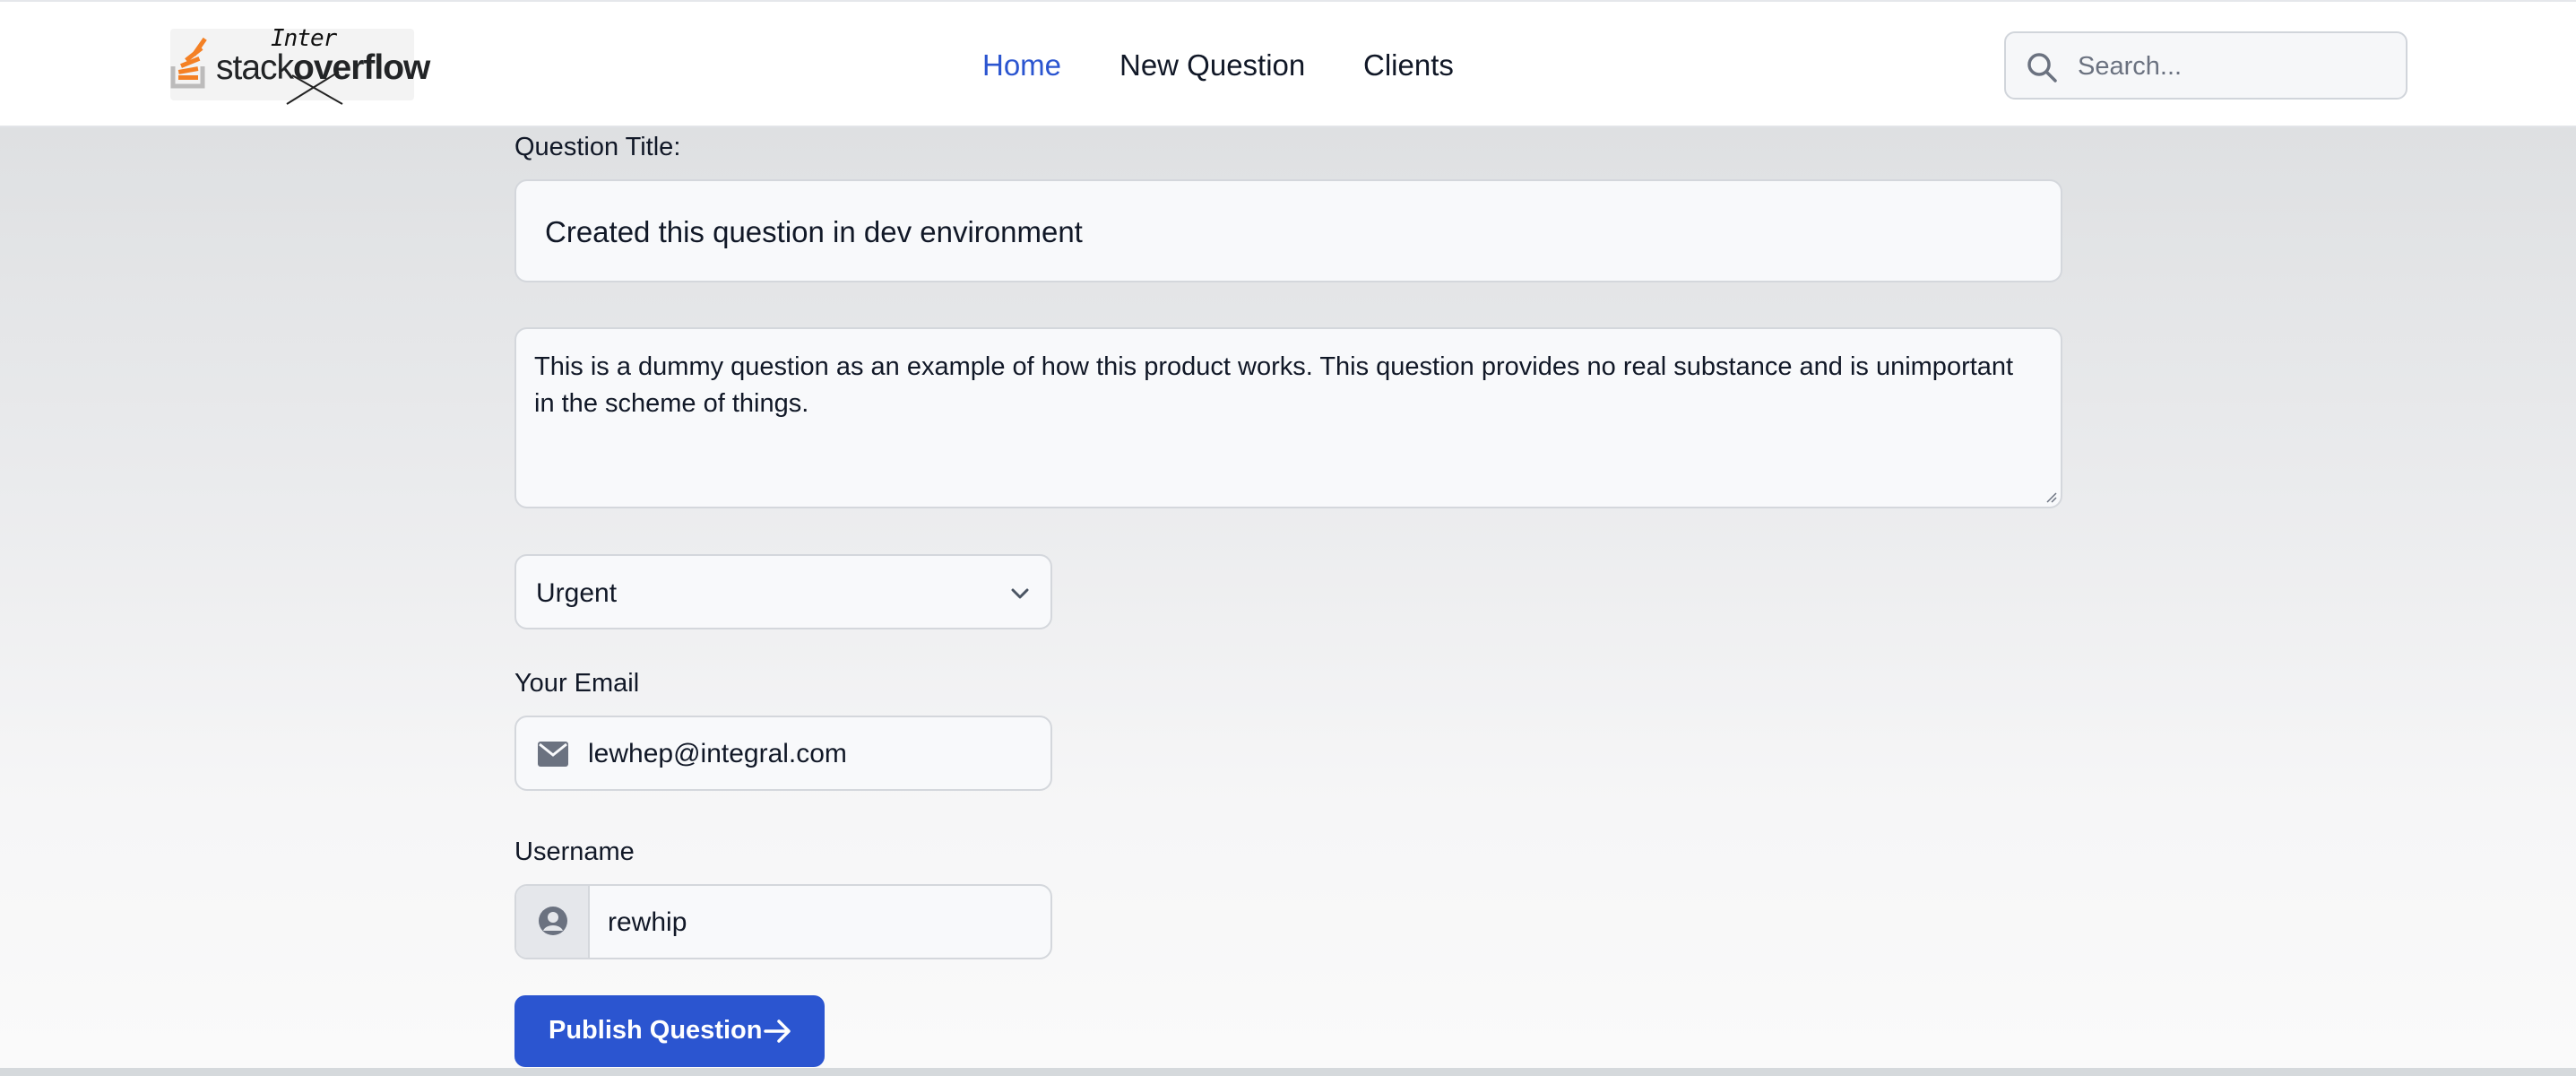  Describe the element at coordinates (1288, 230) in the screenshot. I see `question-title-input: Created this question in dev environment` at that location.